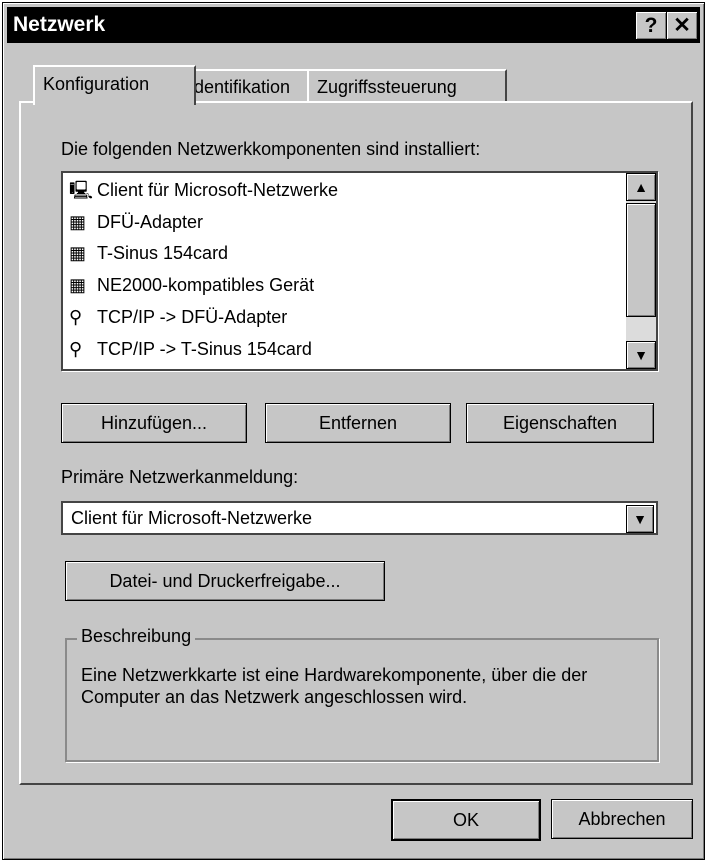 The height and width of the screenshot is (862, 707). I want to click on list-item-label: TCP/IP -> DFÜ-Adapter, so click(192, 317).